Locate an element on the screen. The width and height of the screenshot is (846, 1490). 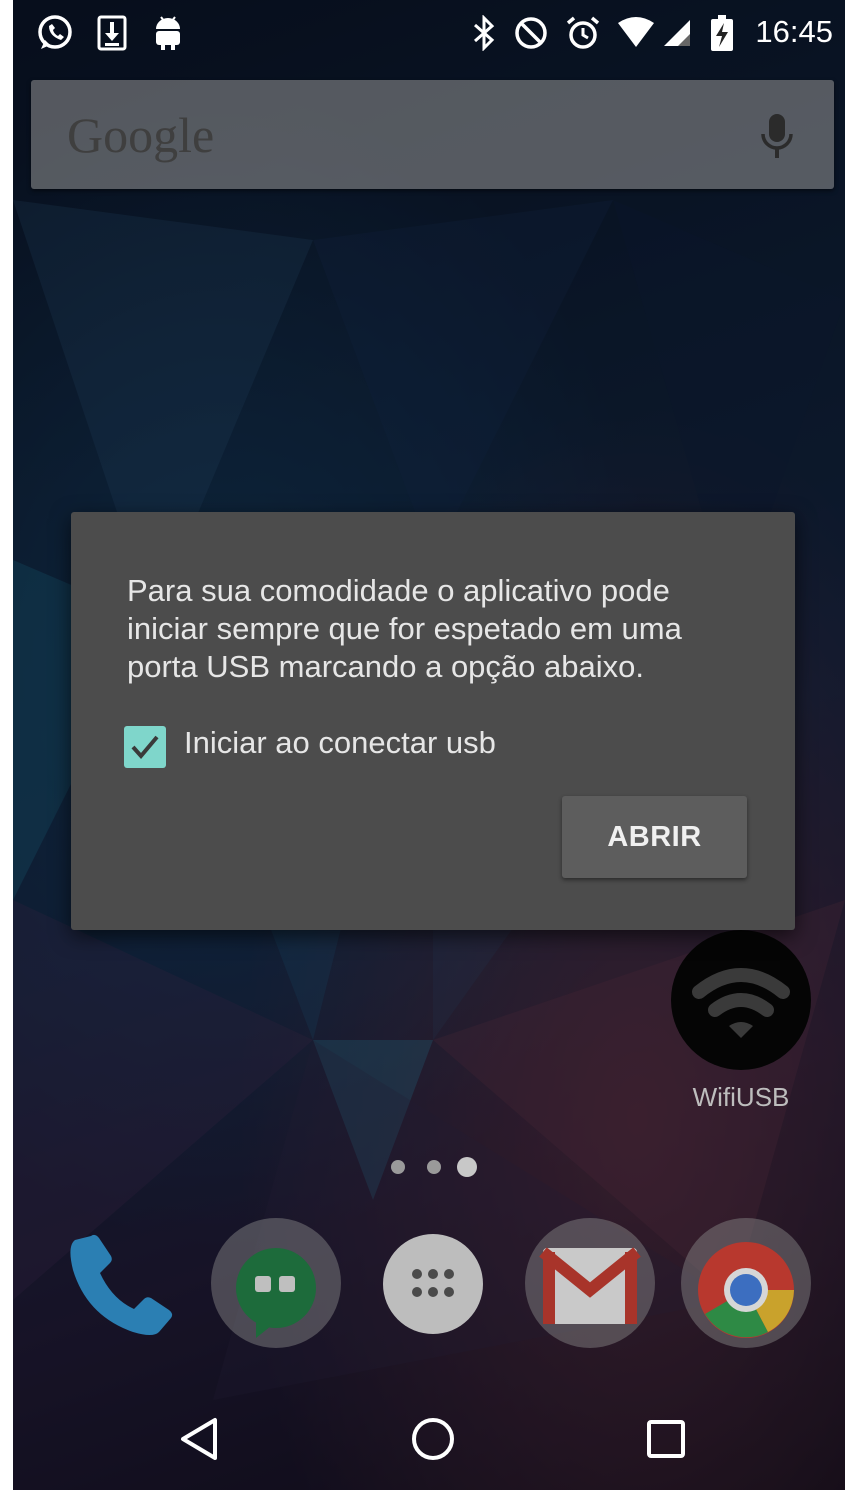
chrome-icon is located at coordinates (746, 1290).